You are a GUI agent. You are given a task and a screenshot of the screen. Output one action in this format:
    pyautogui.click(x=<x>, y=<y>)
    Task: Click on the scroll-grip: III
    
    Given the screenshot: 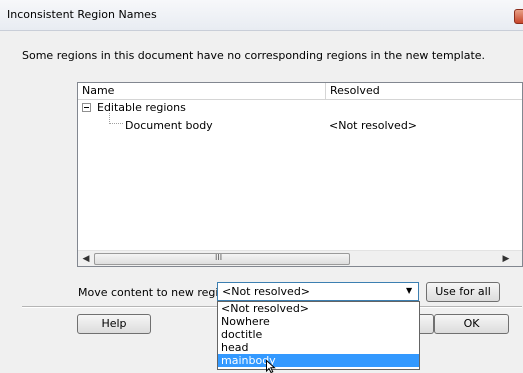 What is the action you would take?
    pyautogui.click(x=219, y=257)
    